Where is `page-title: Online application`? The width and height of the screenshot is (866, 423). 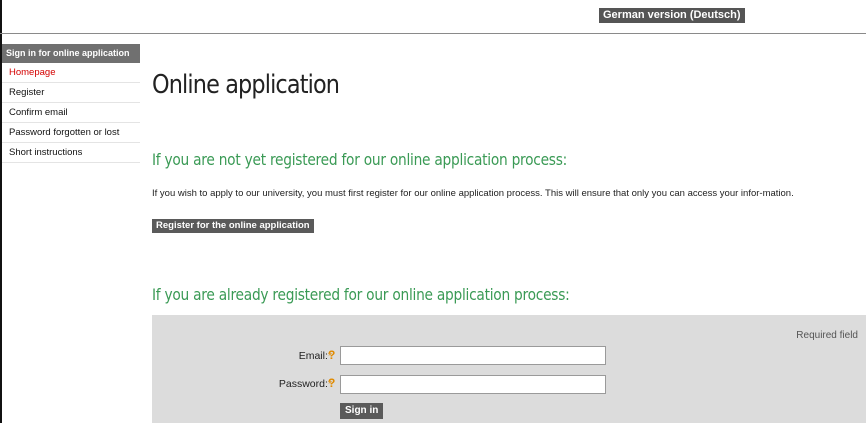
page-title: Online application is located at coordinates (246, 85).